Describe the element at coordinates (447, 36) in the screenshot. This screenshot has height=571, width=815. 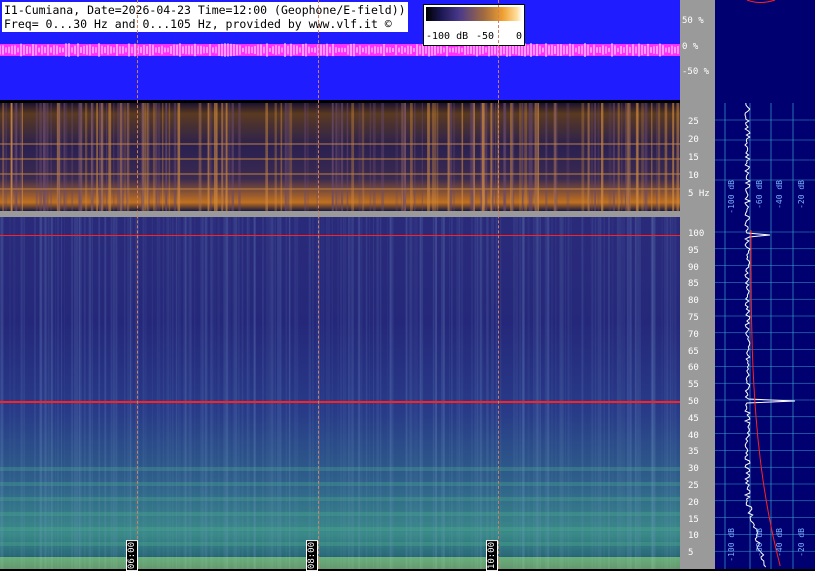
I see `colorbar-label-min: -100 dB` at that location.